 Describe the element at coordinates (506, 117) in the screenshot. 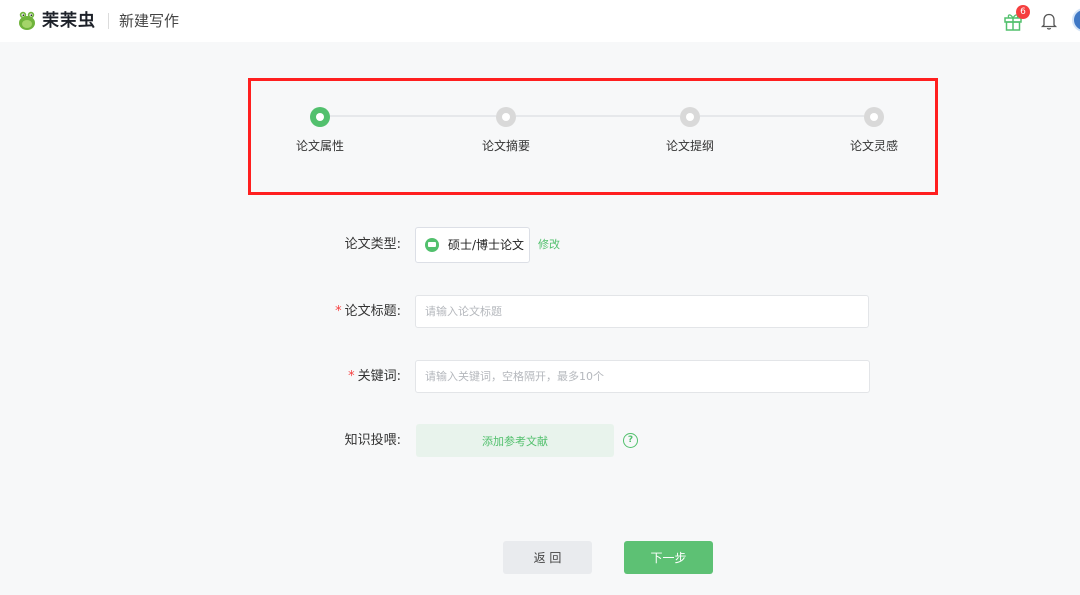

I see `step-2-indicator` at that location.